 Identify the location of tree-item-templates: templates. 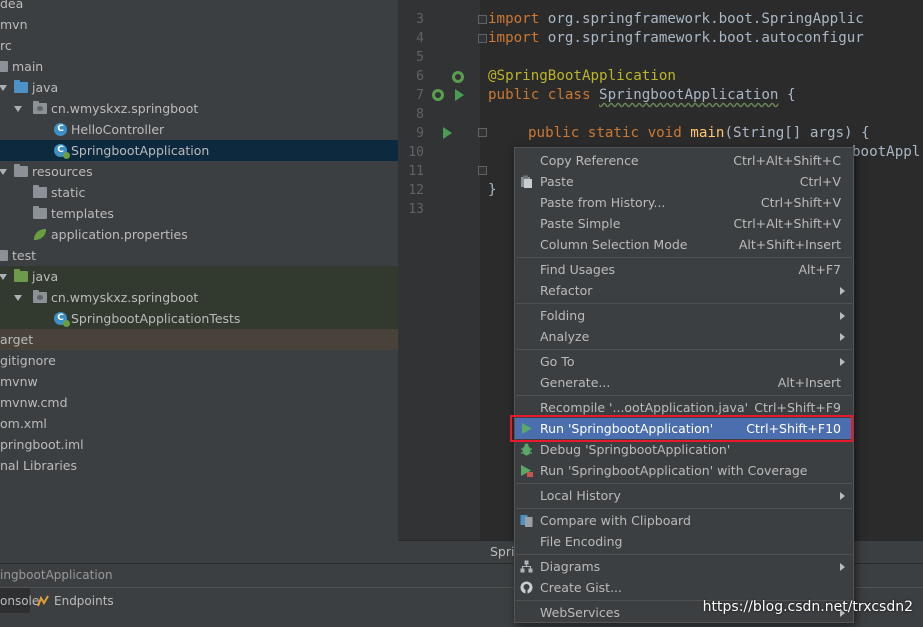
(199, 213).